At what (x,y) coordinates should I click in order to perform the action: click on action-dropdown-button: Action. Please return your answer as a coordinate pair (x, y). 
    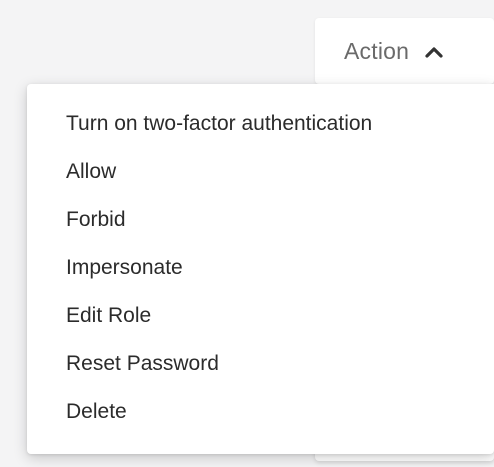
    Looking at the image, I should click on (404, 51).